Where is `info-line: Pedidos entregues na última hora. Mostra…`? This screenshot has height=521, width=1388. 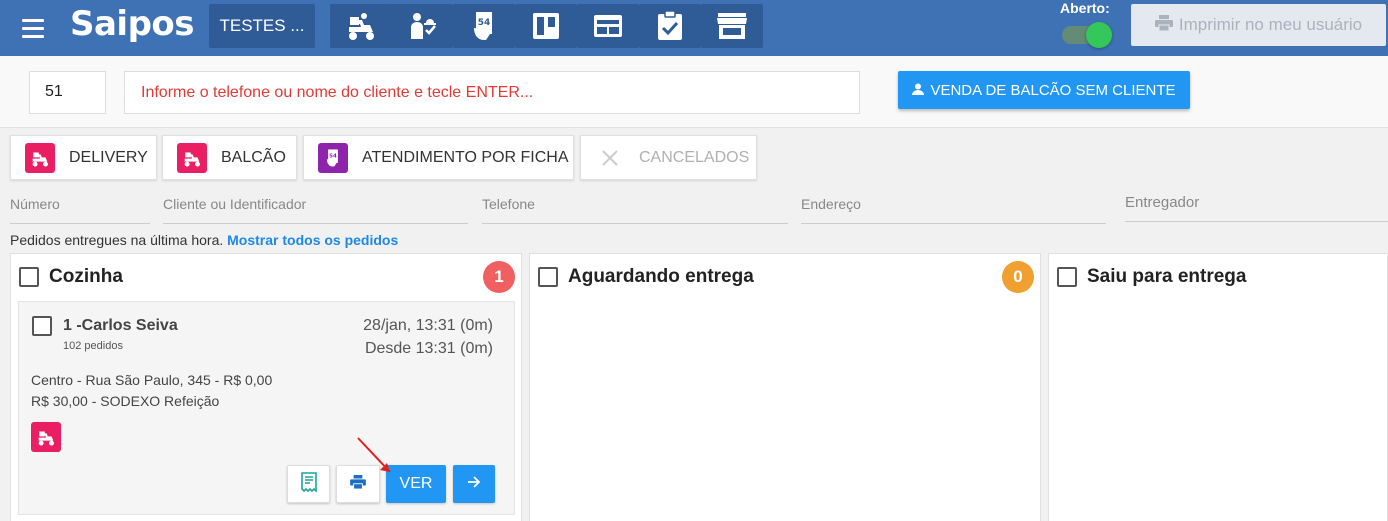 info-line: Pedidos entregues na última hora. Mostra… is located at coordinates (204, 240).